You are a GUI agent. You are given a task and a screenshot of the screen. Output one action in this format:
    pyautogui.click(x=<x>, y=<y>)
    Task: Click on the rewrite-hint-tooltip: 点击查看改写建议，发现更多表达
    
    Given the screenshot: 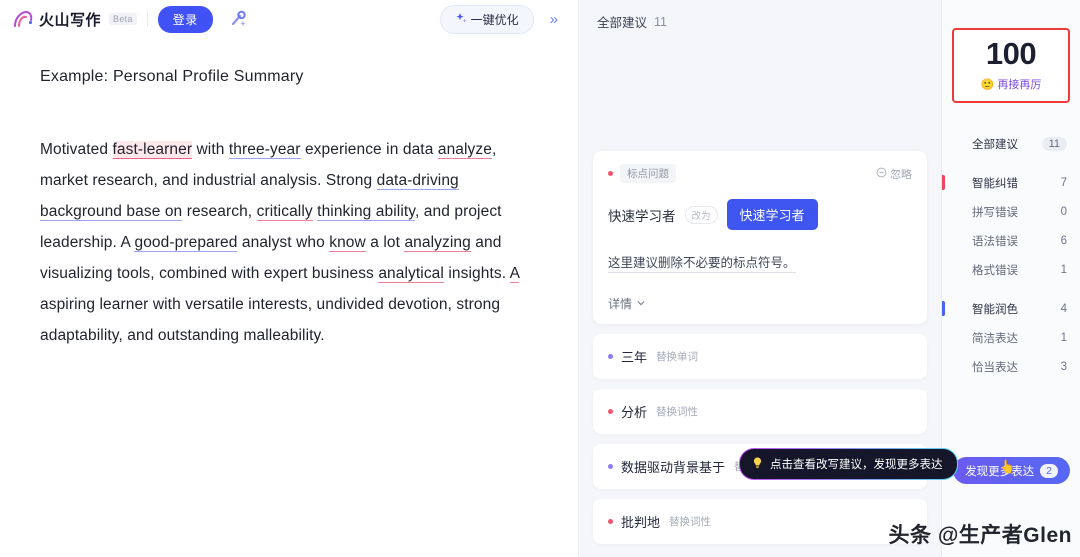 What is the action you would take?
    pyautogui.click(x=848, y=464)
    